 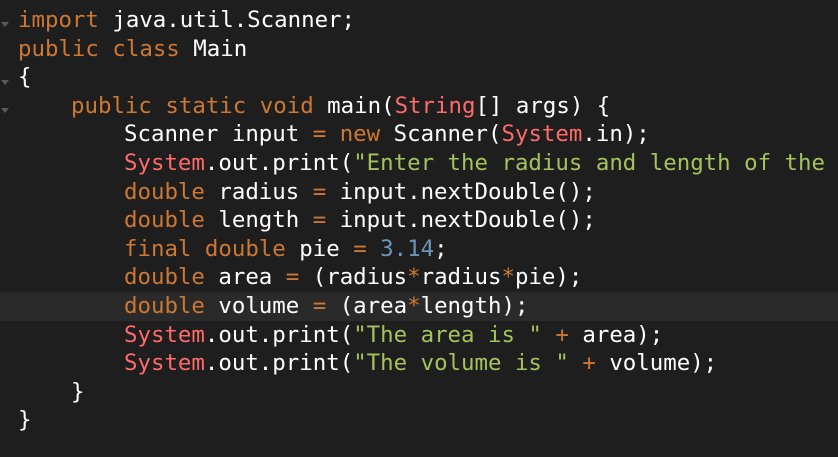 What do you see at coordinates (367, 305) in the screenshot?
I see `code-token: (area` at bounding box center [367, 305].